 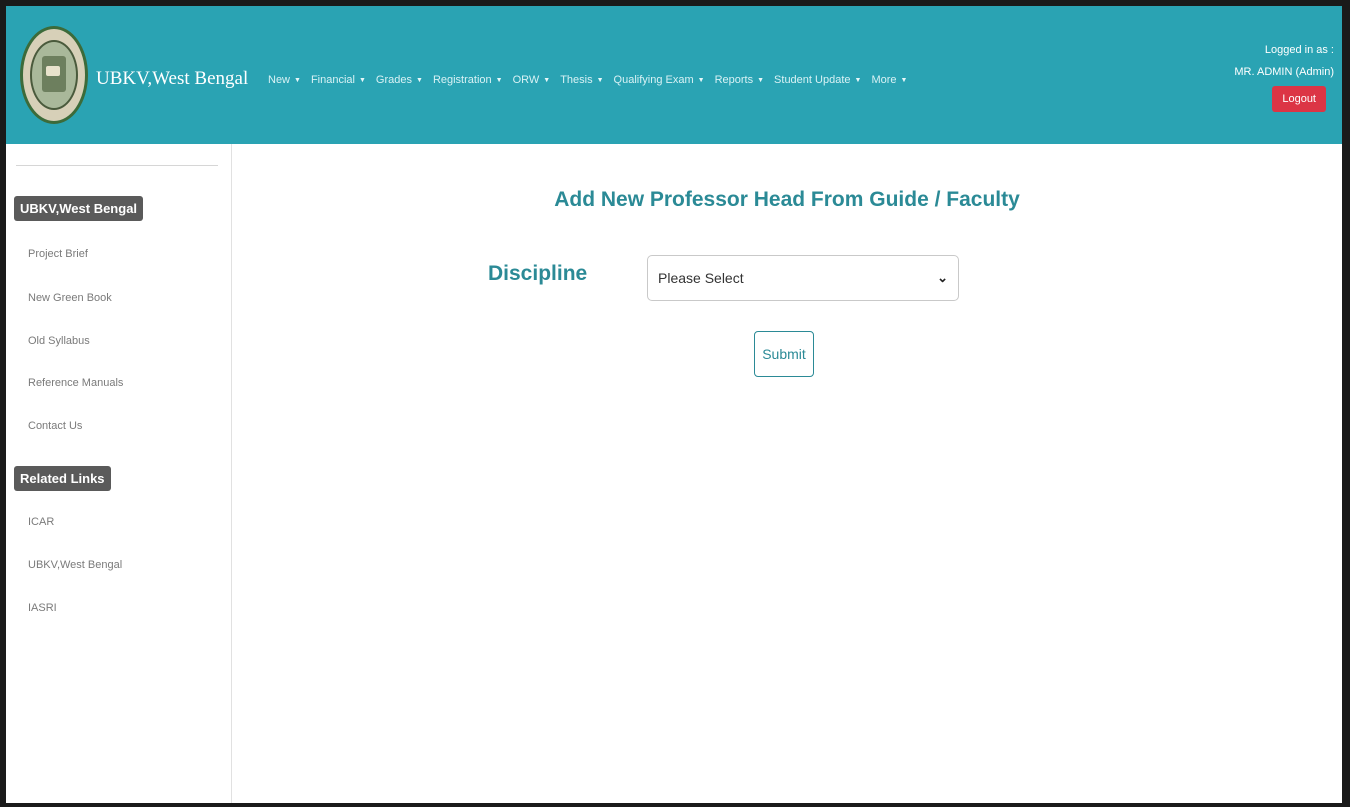 What do you see at coordinates (59, 341) in the screenshot?
I see `sidebar-link-old-syllabus: Old Syllabus` at bounding box center [59, 341].